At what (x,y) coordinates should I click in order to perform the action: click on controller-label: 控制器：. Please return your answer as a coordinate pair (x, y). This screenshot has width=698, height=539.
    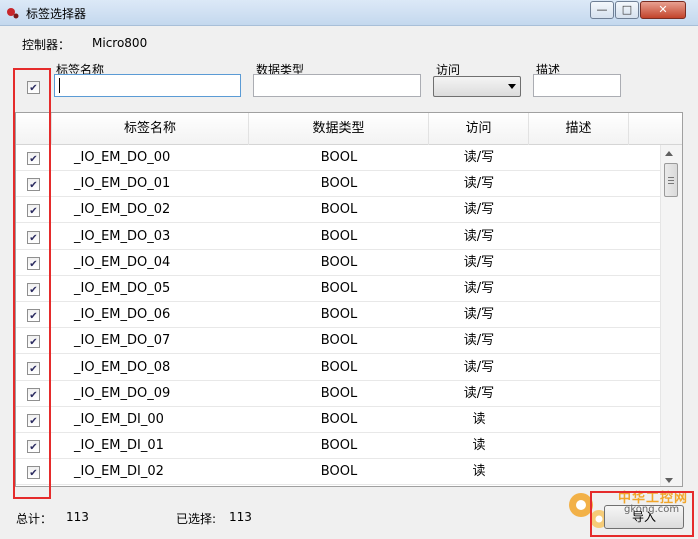
    Looking at the image, I should click on (46, 45).